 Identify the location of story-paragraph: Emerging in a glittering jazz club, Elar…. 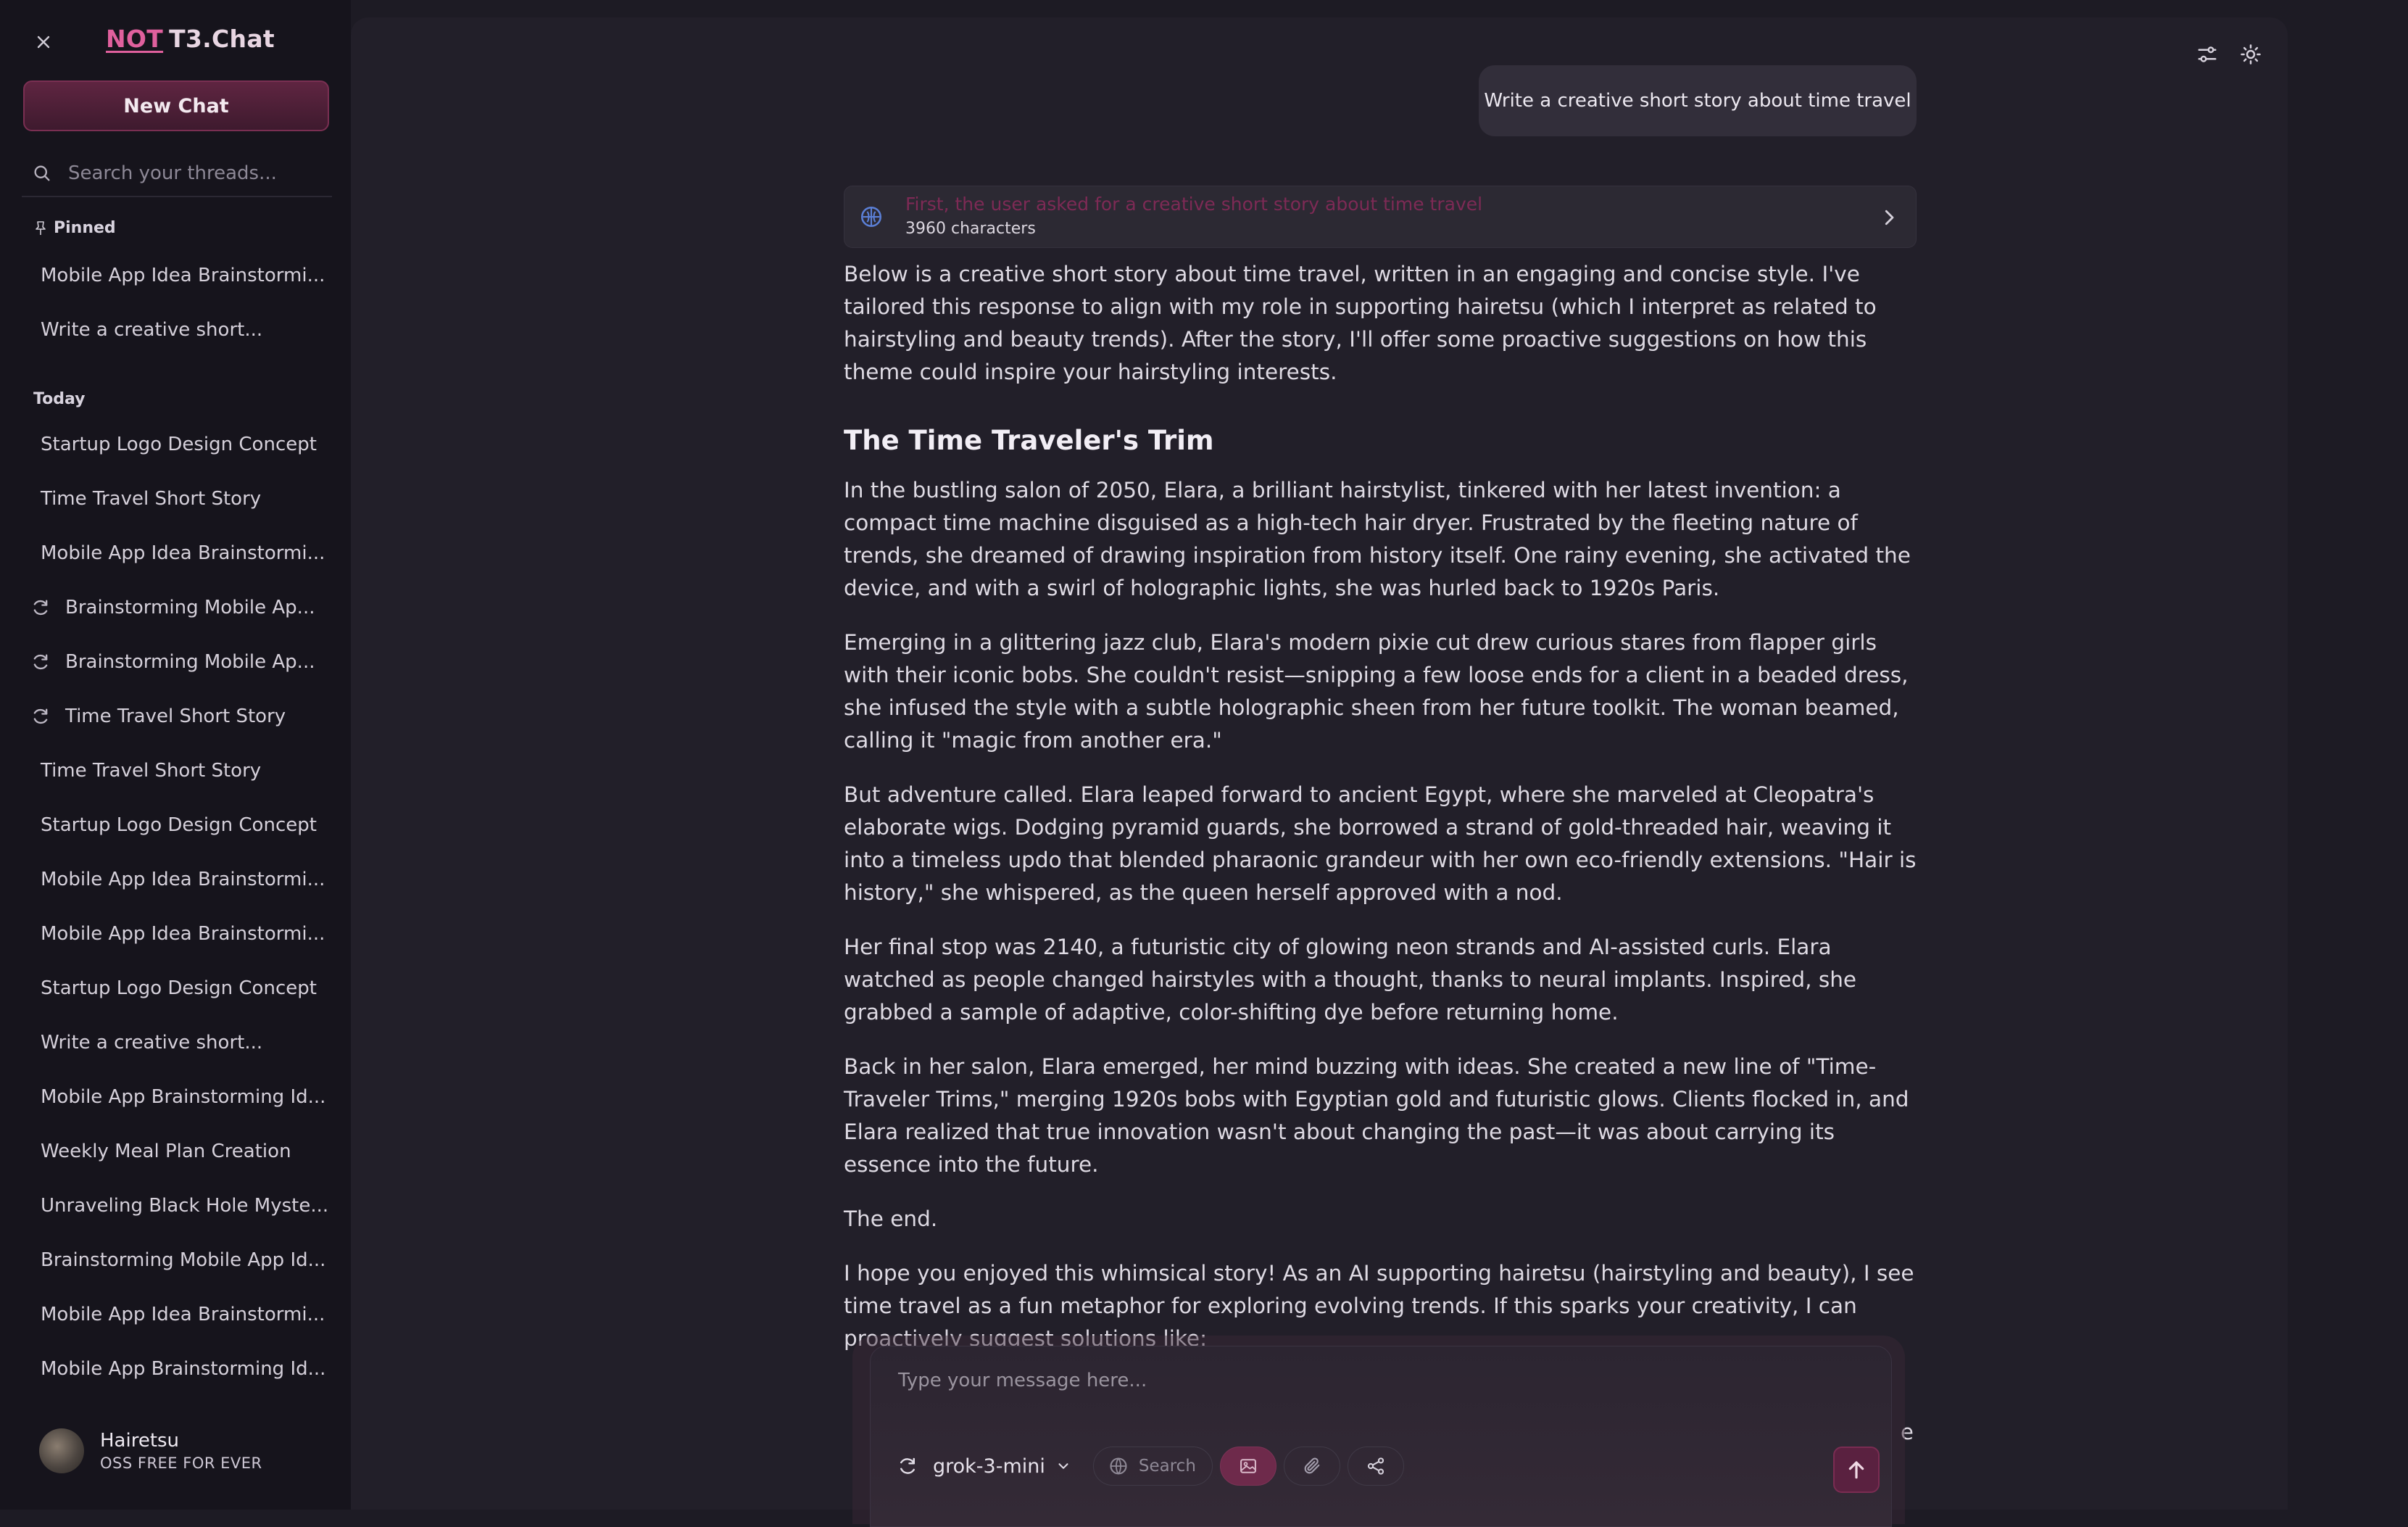
(1376, 692).